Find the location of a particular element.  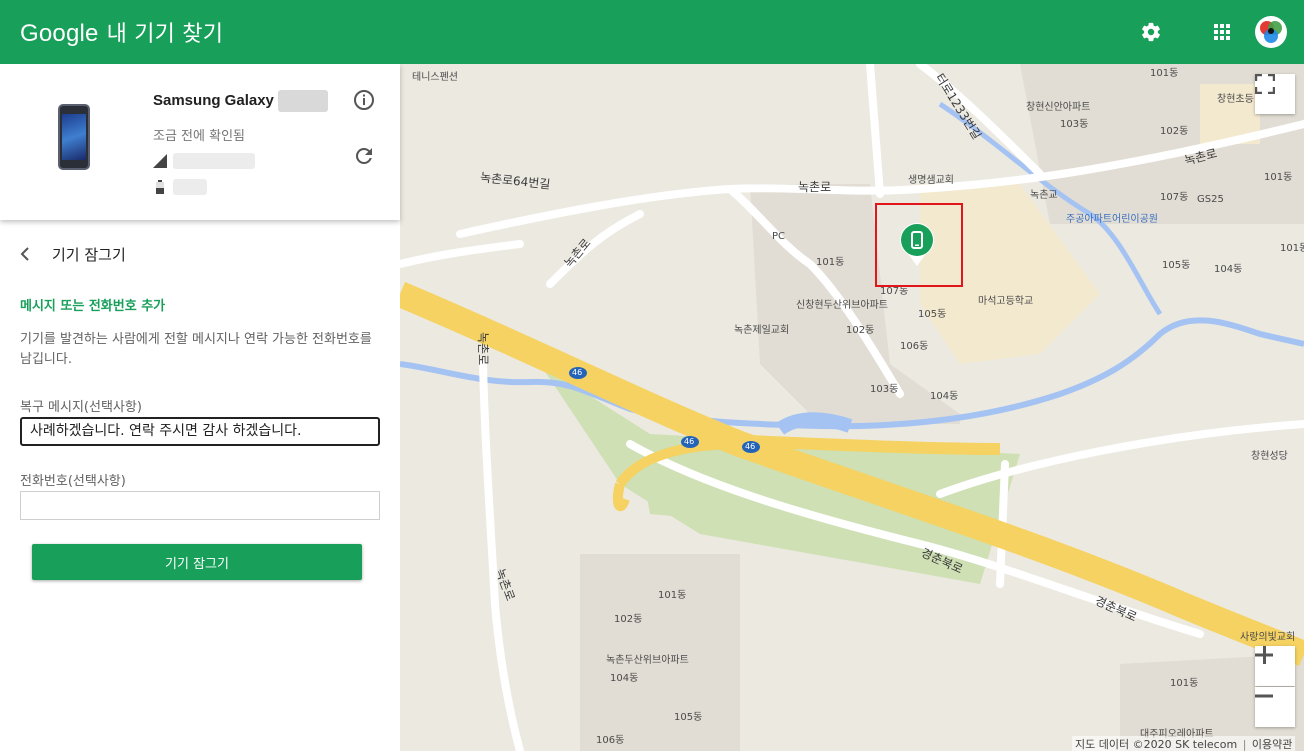

lock-description: 기기를 발견하는 사람에게 전할 메시지나 연락 가능한 전화번호를 남깁니다. is located at coordinates (196, 349).